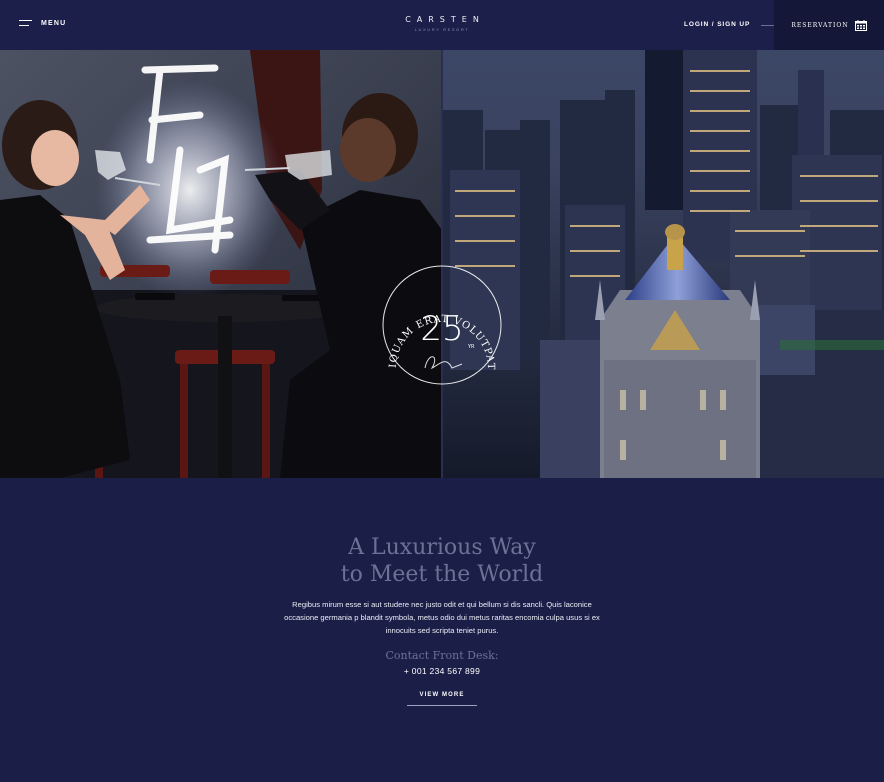 The image size is (884, 782). What do you see at coordinates (860, 25) in the screenshot?
I see `calendar-icon` at bounding box center [860, 25].